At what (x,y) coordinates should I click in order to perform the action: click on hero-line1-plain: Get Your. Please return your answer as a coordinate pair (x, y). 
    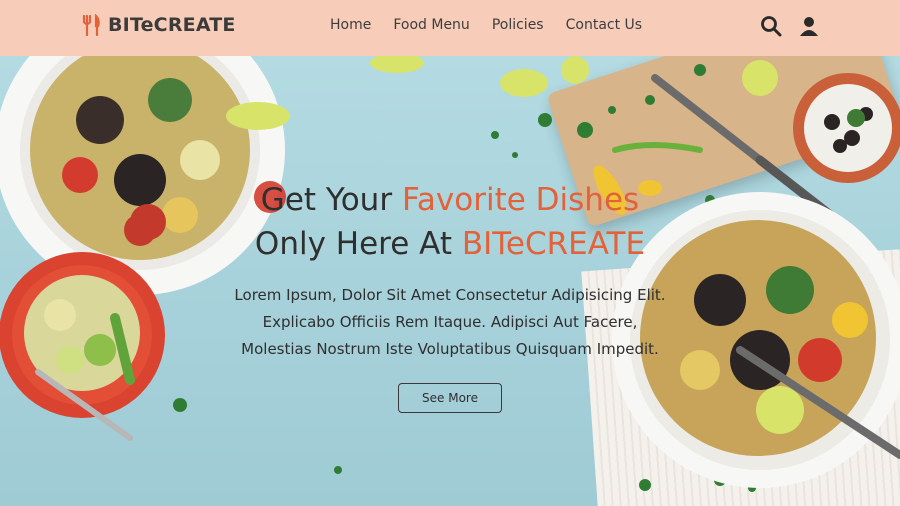
    Looking at the image, I should click on (331, 200).